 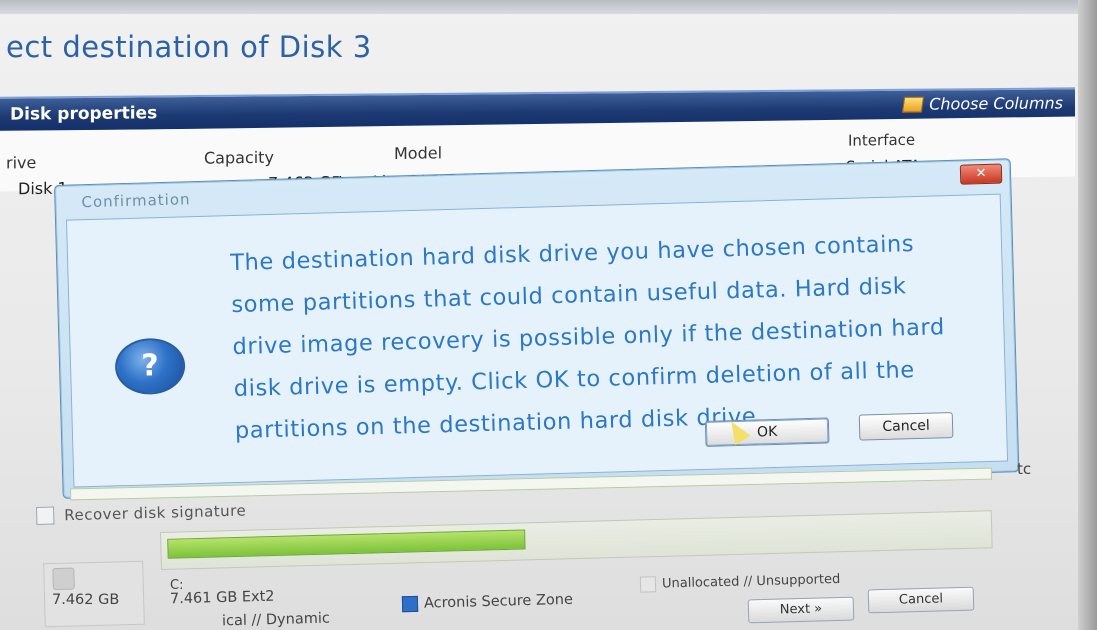 I want to click on partition-info: 7.461 GB Ext2, so click(x=222, y=598).